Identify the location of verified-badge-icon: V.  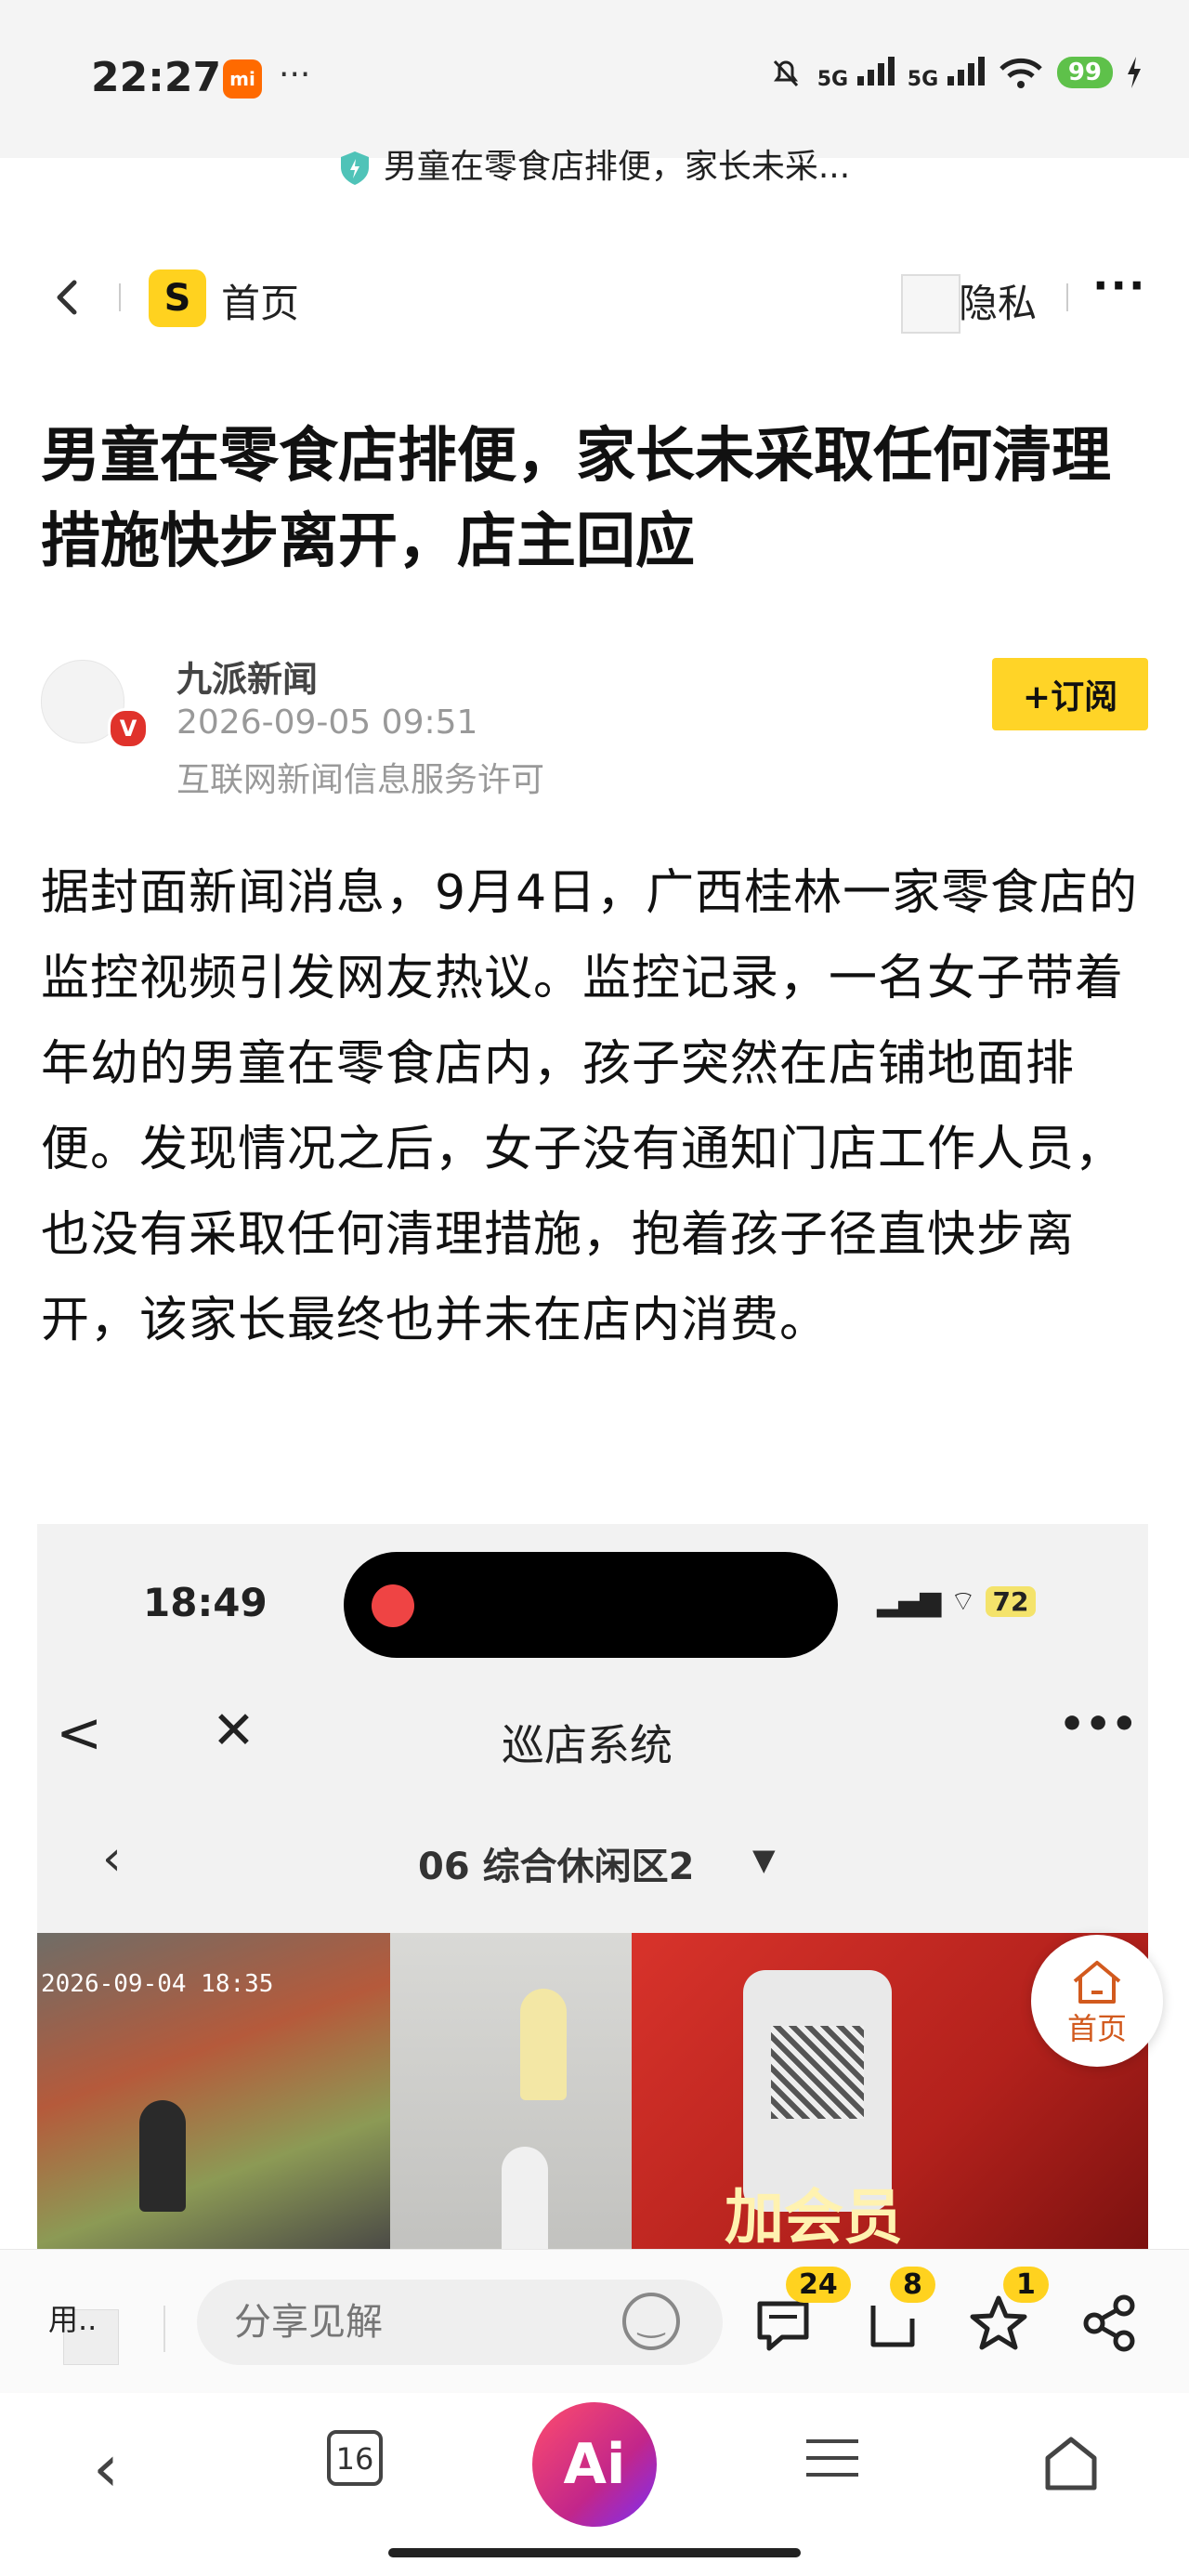
(128, 728).